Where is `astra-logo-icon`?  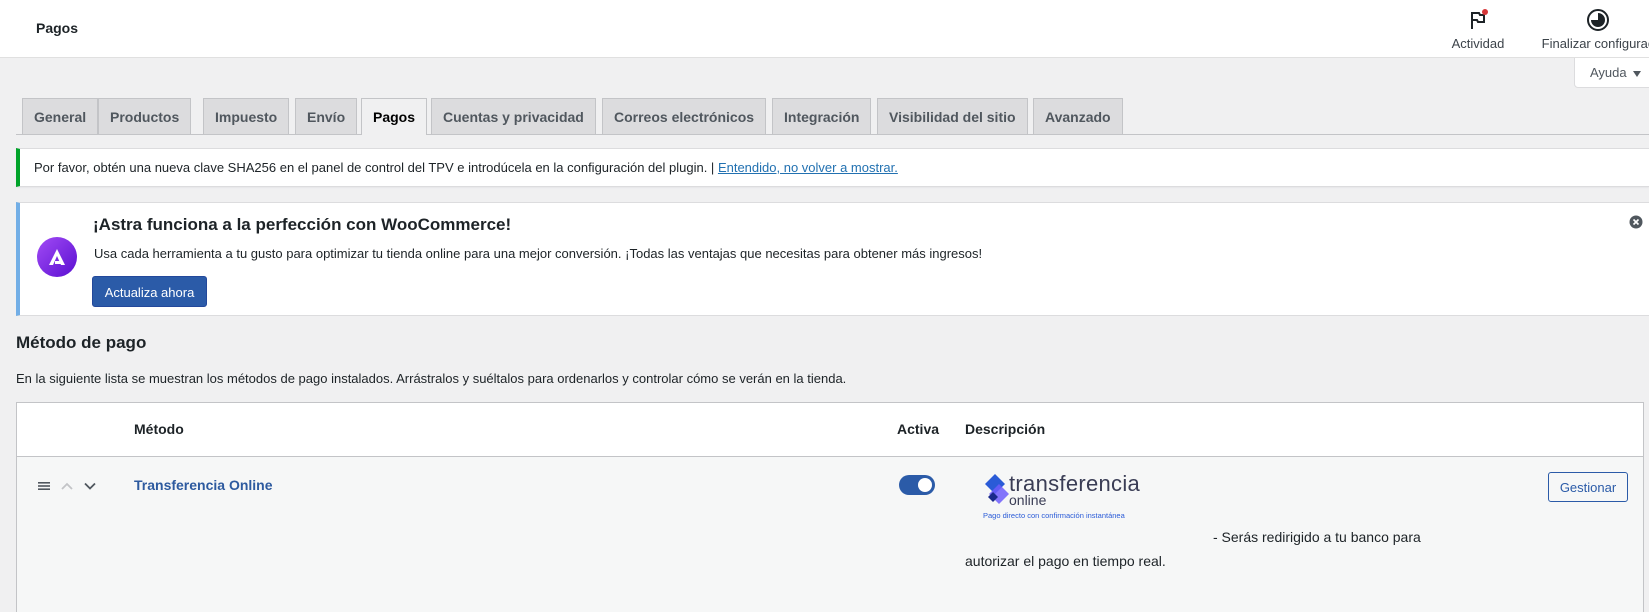 astra-logo-icon is located at coordinates (57, 257).